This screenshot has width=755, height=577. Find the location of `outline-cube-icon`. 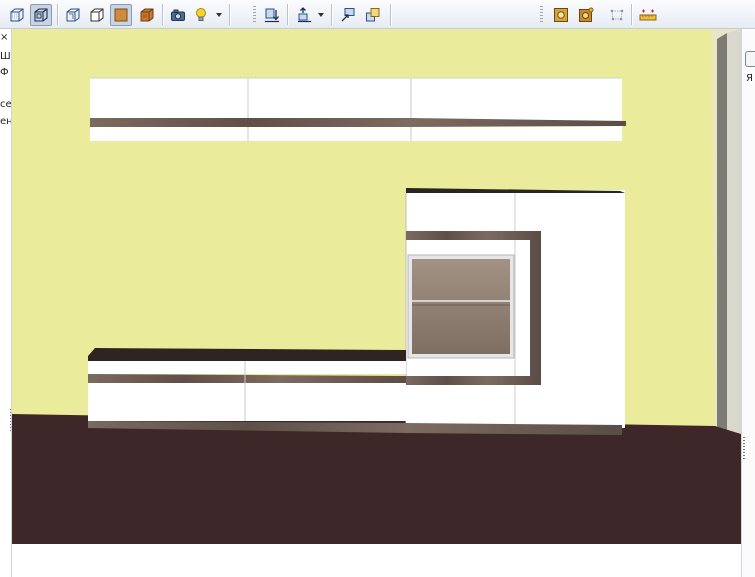

outline-cube-icon is located at coordinates (97, 15).